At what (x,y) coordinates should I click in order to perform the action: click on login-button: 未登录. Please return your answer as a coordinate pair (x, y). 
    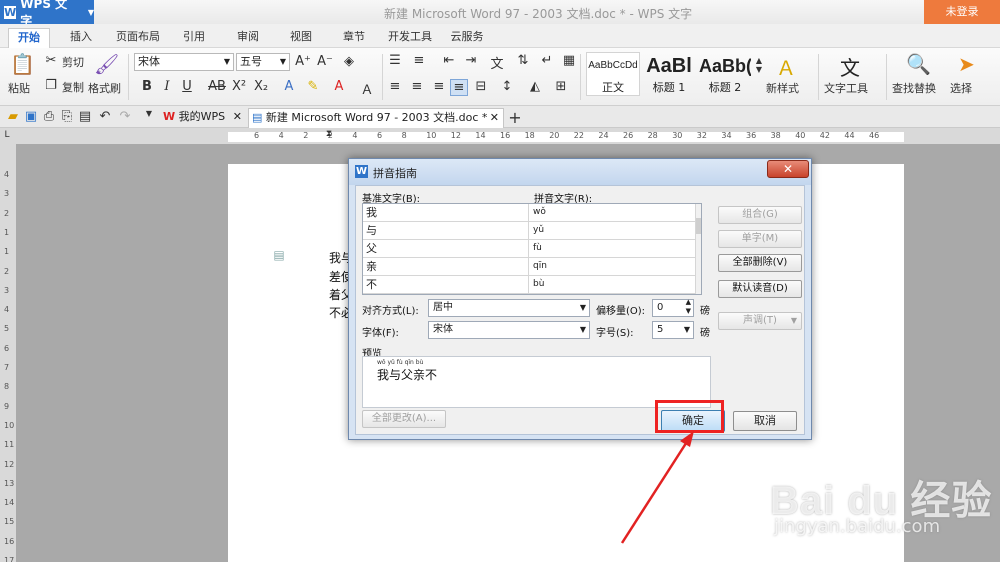
    Looking at the image, I should click on (962, 12).